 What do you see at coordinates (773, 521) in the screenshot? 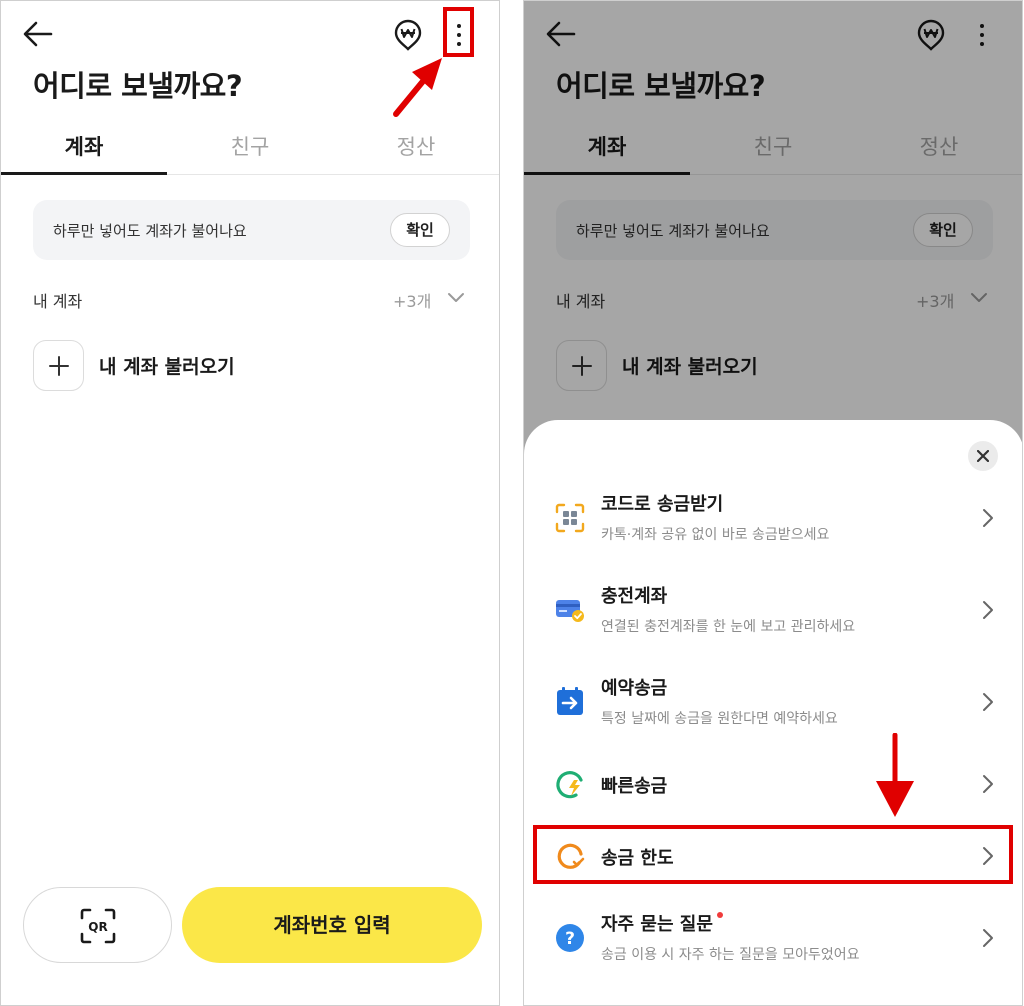
I see `menu-item-code-receive: 코드로 송금받기 카톡·계좌 공유 없이 바로 송금받으세요` at bounding box center [773, 521].